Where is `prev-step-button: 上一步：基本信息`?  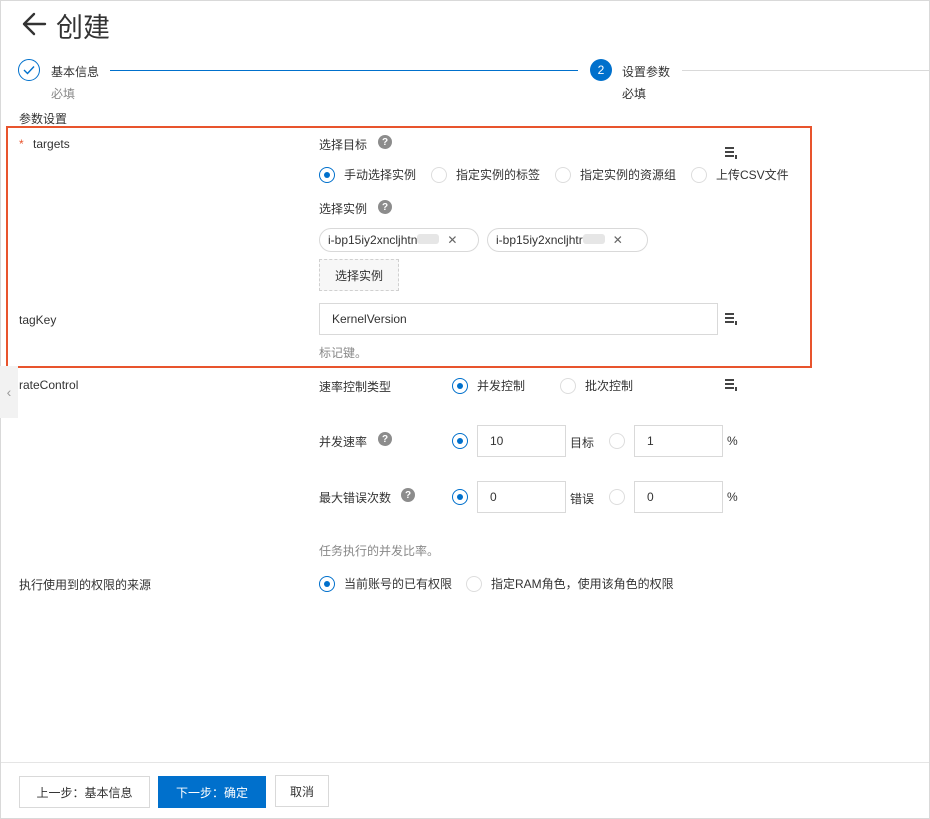
prev-step-button: 上一步：基本信息 is located at coordinates (84, 792).